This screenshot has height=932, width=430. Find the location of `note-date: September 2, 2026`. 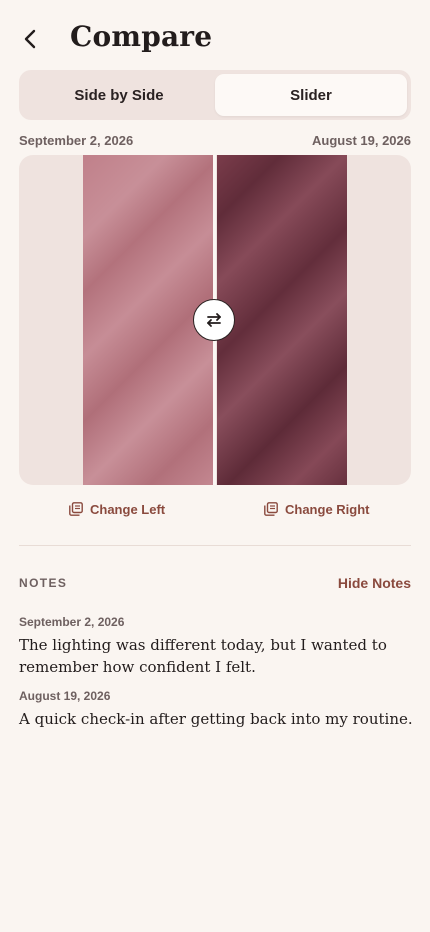

note-date: September 2, 2026 is located at coordinates (72, 622).